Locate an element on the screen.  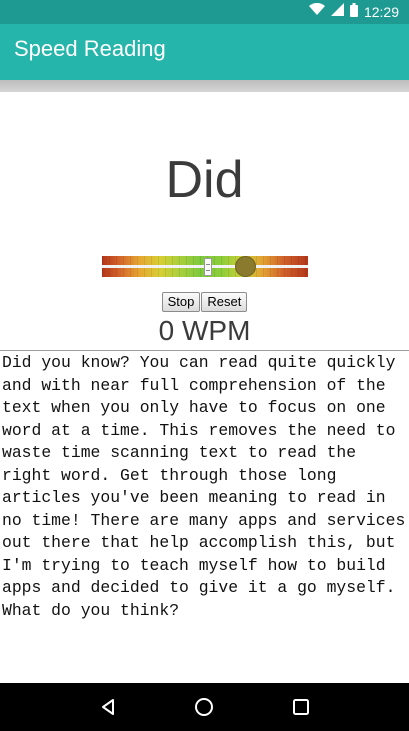
reader-controls: Stop Reset is located at coordinates (204, 302).